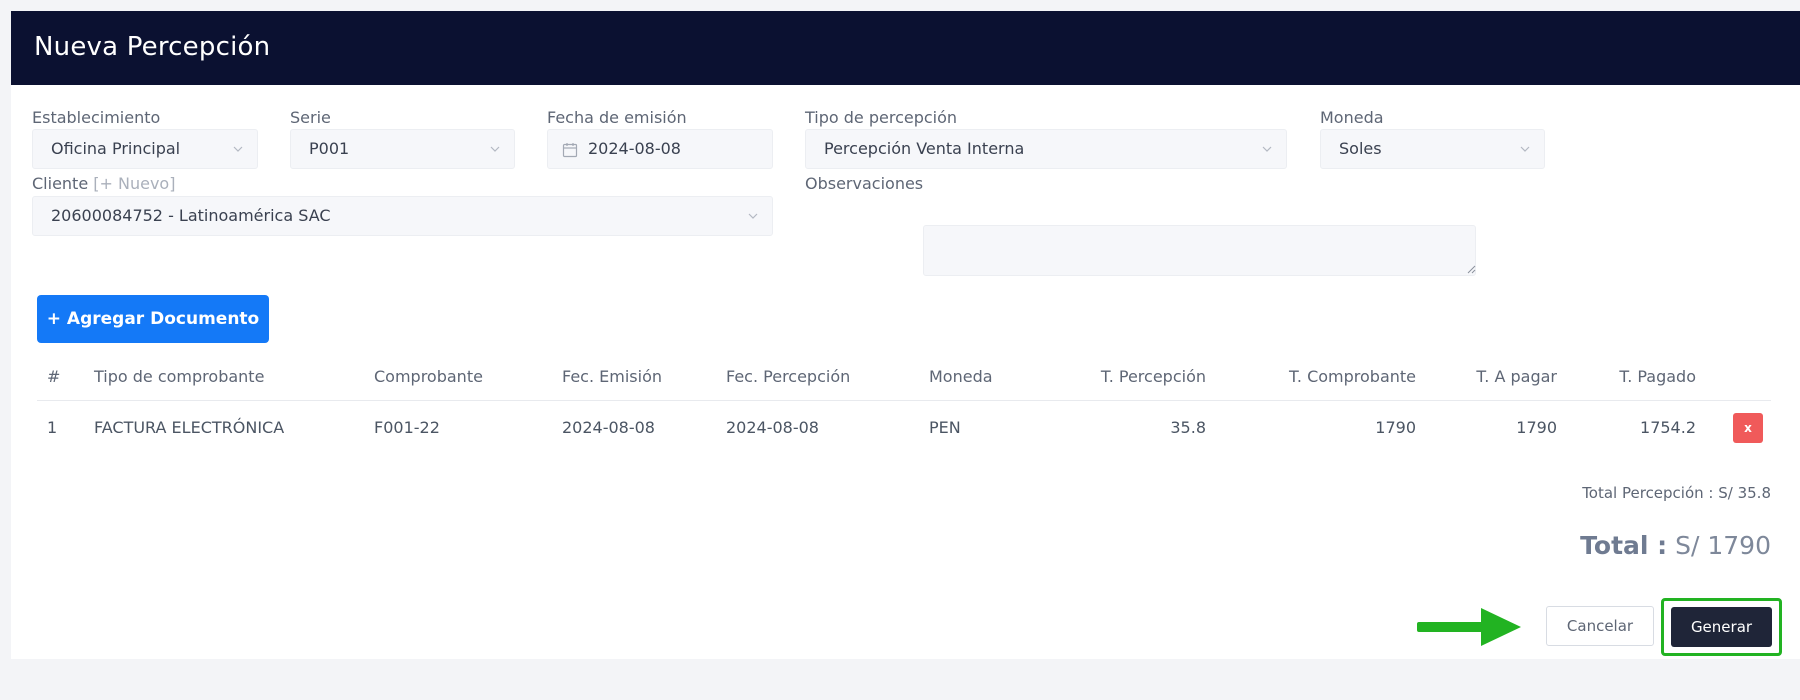 This screenshot has width=1800, height=700. What do you see at coordinates (152, 47) in the screenshot?
I see `page-title: Nueva Percepción` at bounding box center [152, 47].